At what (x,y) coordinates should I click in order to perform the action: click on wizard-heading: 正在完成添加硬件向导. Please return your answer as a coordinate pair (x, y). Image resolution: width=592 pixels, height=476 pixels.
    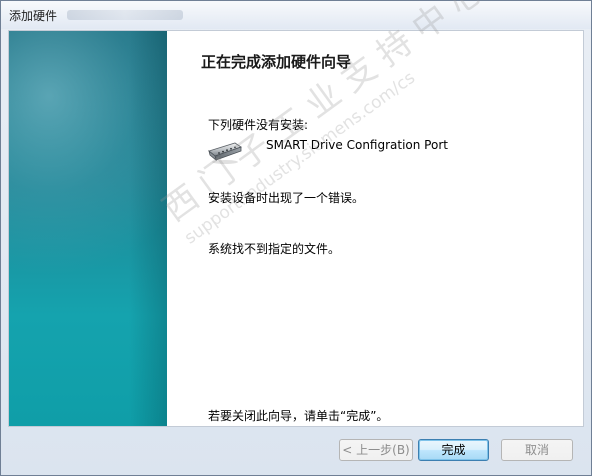
    Looking at the image, I should click on (276, 62).